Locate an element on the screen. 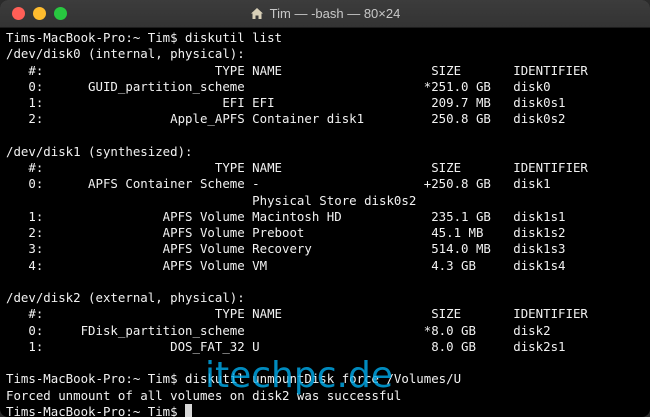 This screenshot has width=650, height=417. watermark-text: itechpc.de is located at coordinates (299, 375).